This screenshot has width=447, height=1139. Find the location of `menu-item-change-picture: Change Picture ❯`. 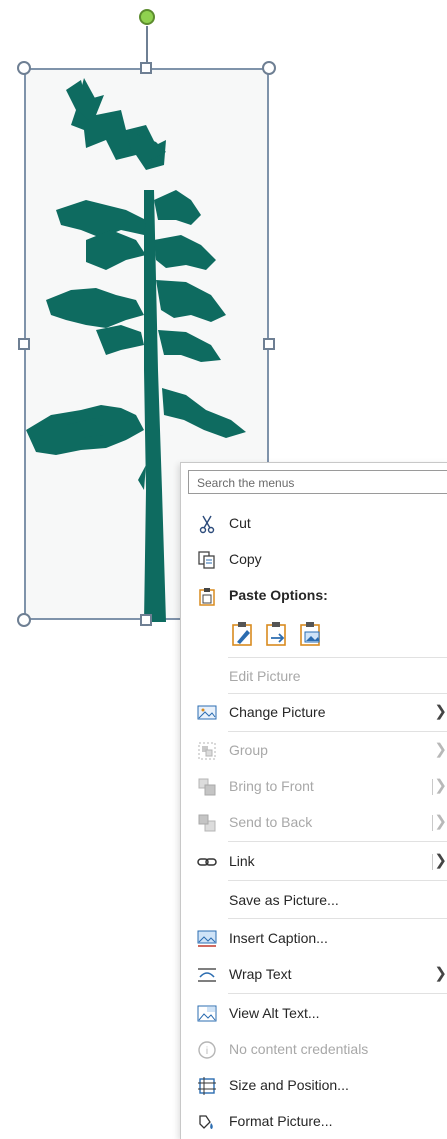

menu-item-change-picture: Change Picture ❯ is located at coordinates (314, 712).